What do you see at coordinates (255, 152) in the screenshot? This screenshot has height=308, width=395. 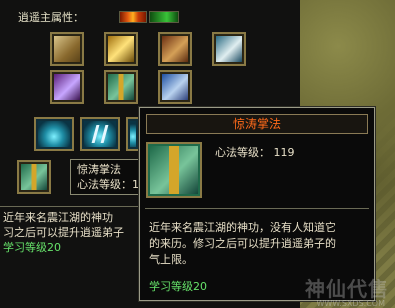 I see `tooltip-level: 心法等级： 119` at bounding box center [255, 152].